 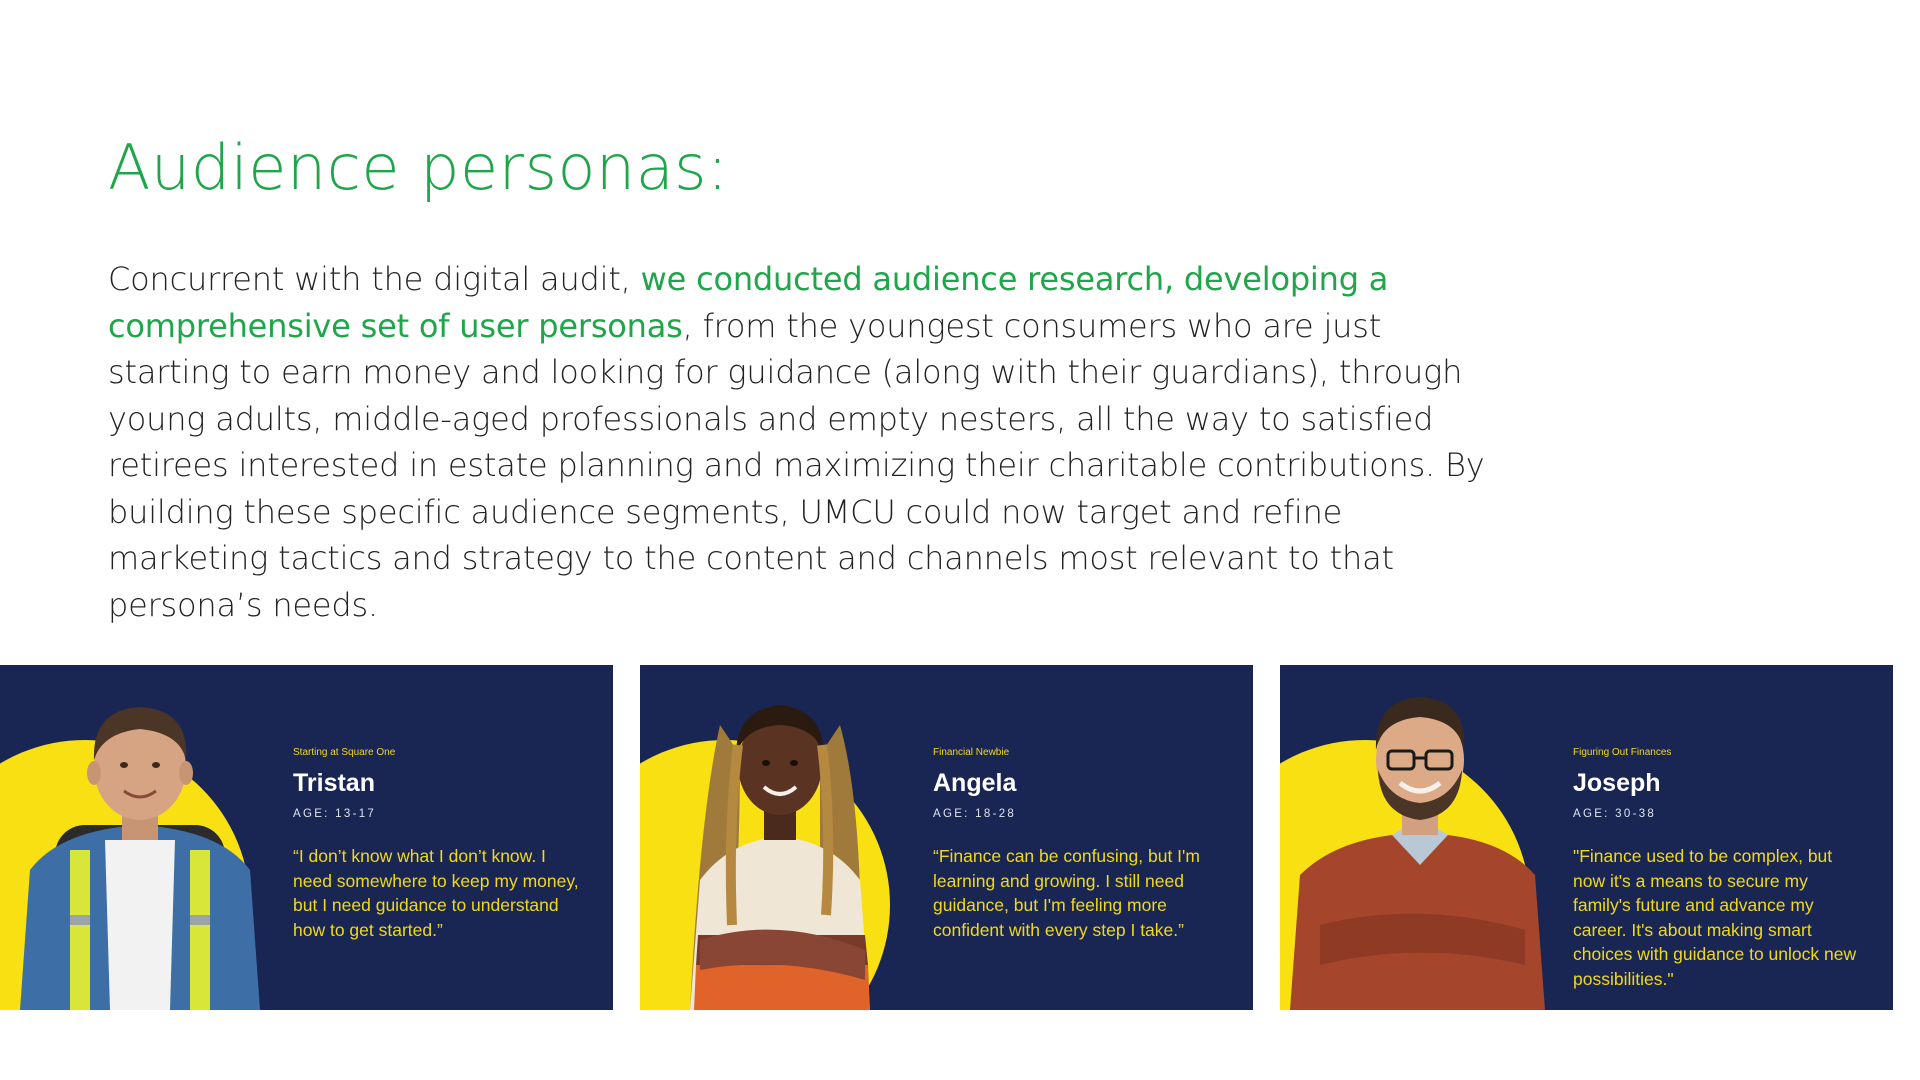 I want to click on persona-name: Tristan, so click(x=334, y=783).